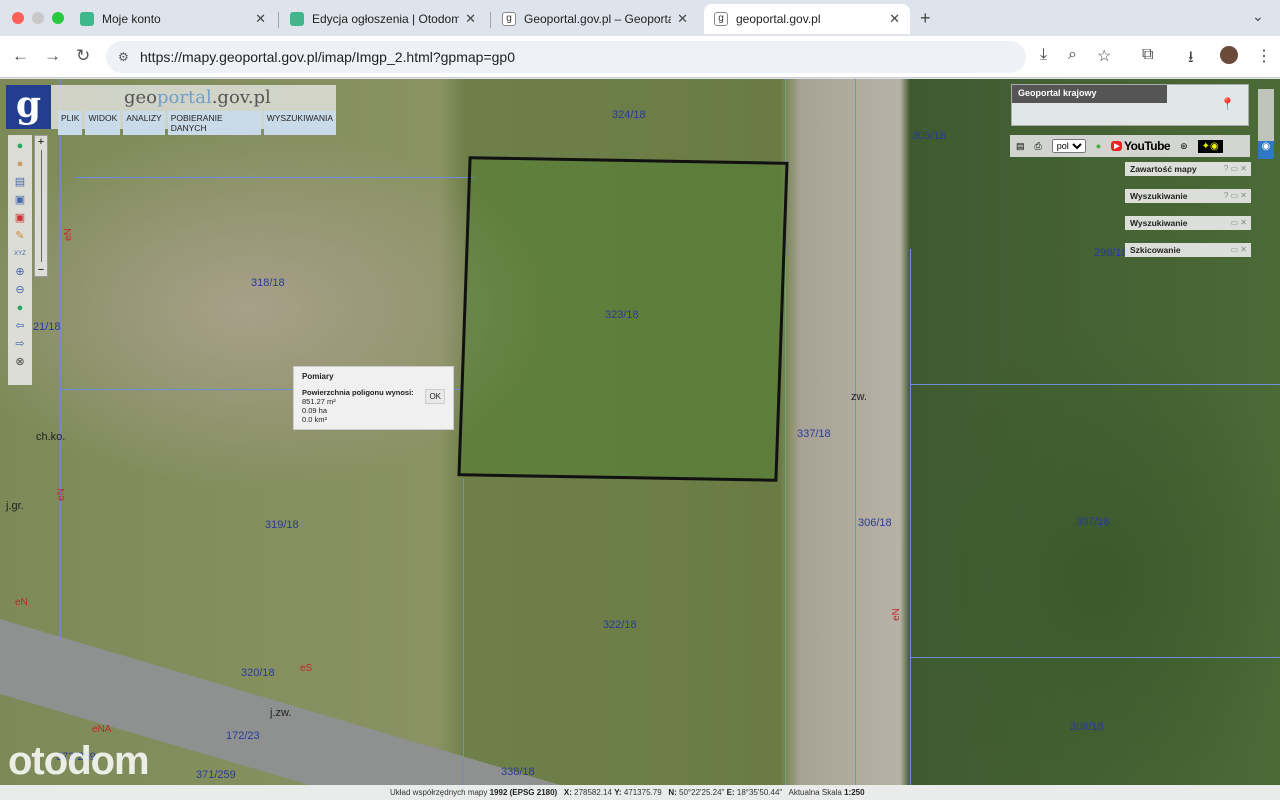  I want to click on otodom-watermark: otodom, so click(79, 761).